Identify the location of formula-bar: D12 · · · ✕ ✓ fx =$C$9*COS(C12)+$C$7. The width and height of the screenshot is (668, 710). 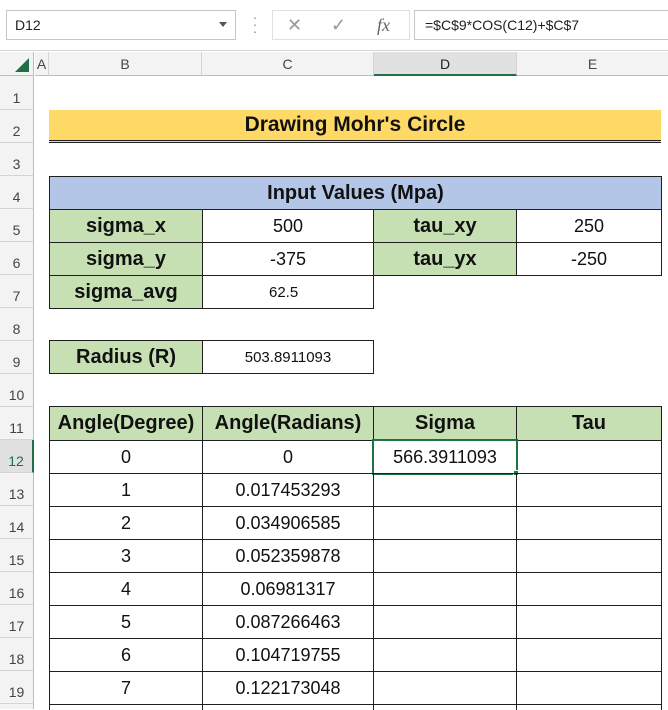
(334, 25).